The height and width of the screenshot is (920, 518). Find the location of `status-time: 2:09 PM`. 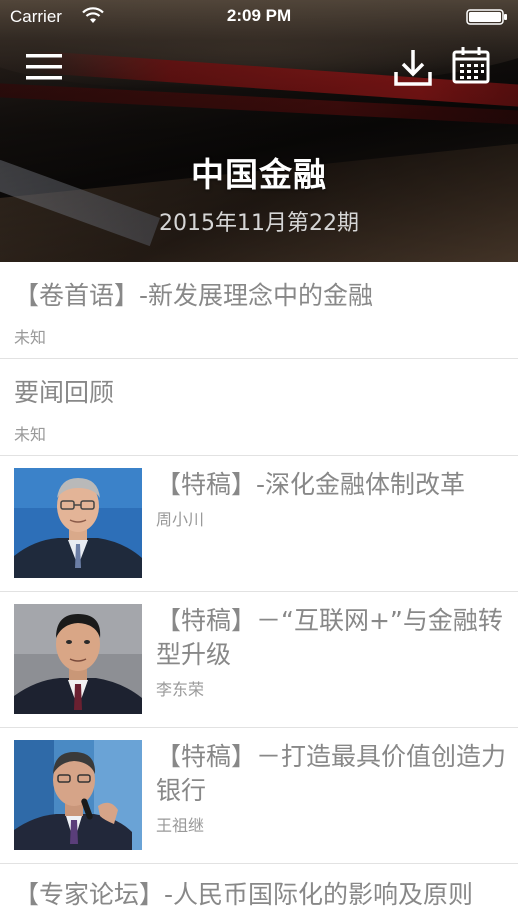

status-time: 2:09 PM is located at coordinates (259, 15).